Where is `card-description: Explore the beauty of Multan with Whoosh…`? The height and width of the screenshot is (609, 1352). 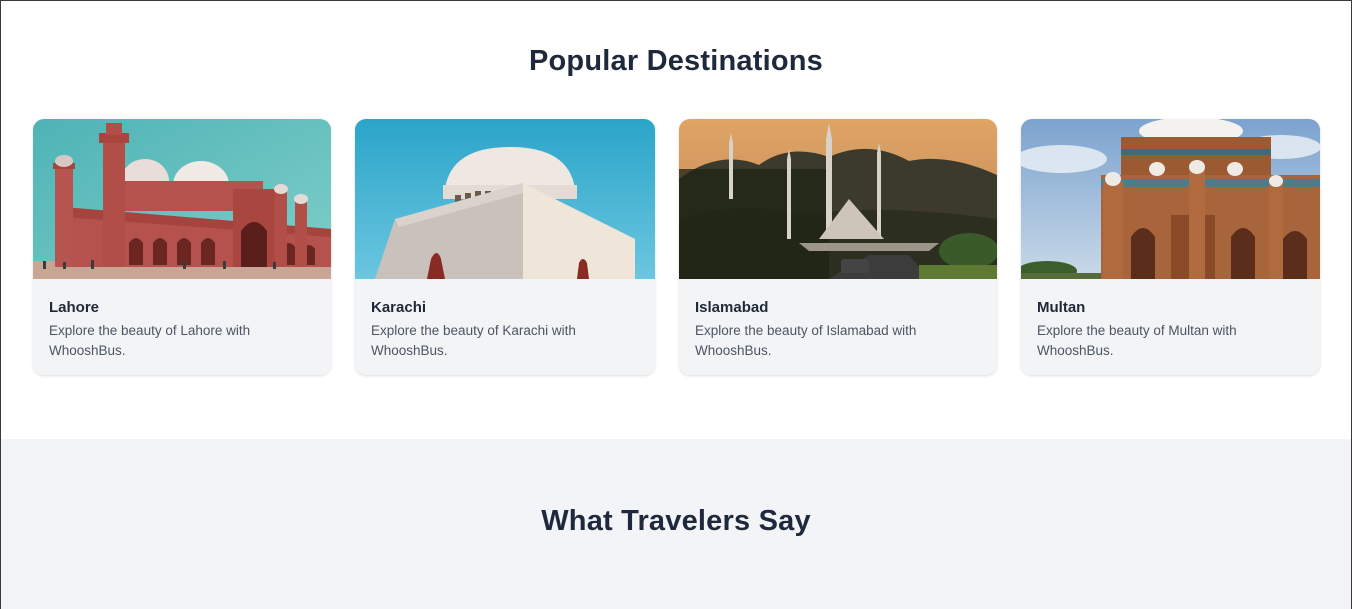 card-description: Explore the beauty of Multan with Whoosh… is located at coordinates (1137, 340).